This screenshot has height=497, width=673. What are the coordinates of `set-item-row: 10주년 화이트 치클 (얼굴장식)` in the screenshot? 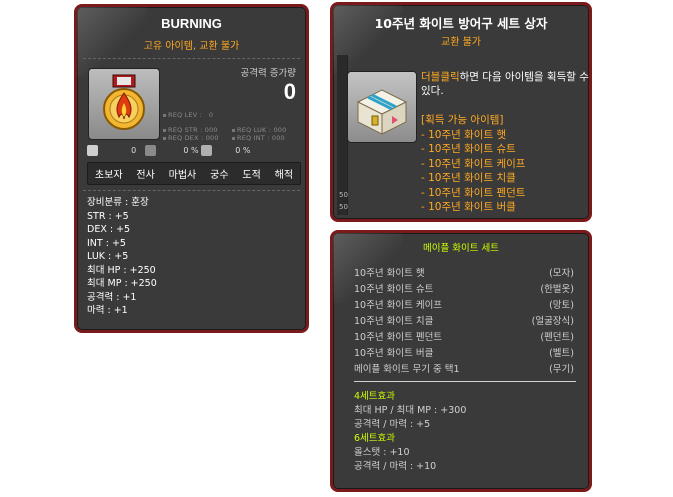 It's located at (464, 321).